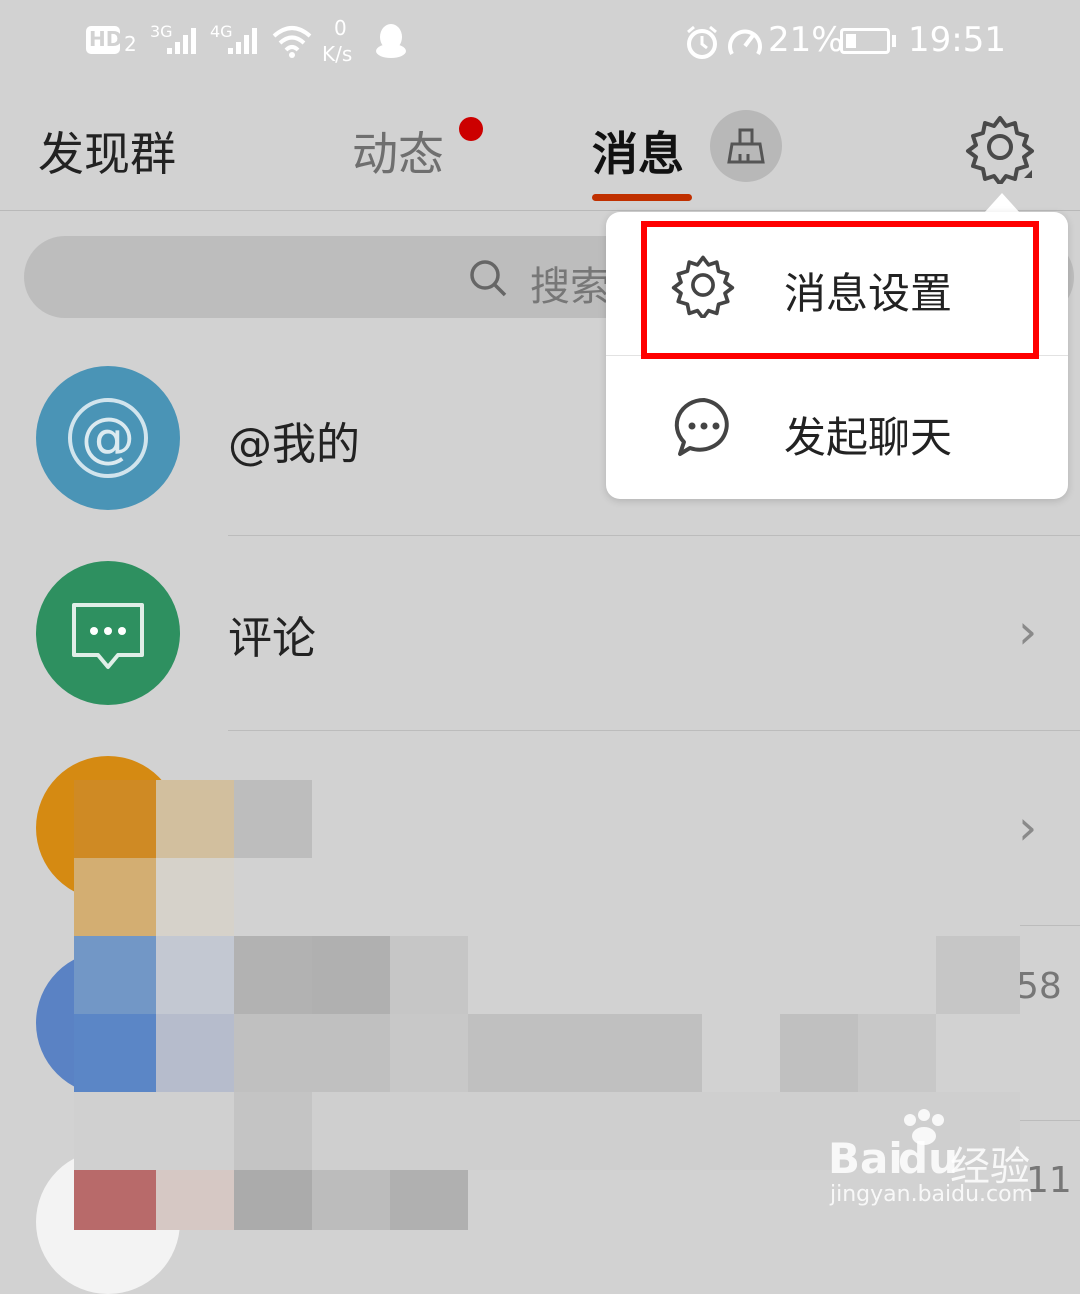 The height and width of the screenshot is (1294, 1080). I want to click on alarm-icon, so click(702, 42).